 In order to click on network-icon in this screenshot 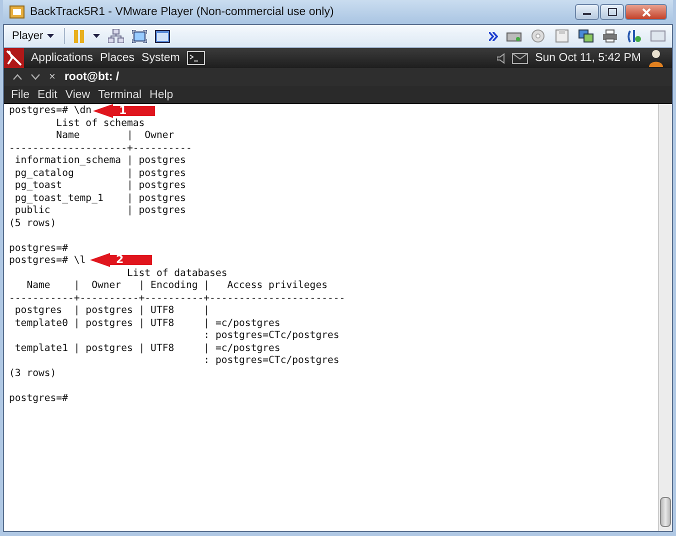, I will do `click(116, 36)`.